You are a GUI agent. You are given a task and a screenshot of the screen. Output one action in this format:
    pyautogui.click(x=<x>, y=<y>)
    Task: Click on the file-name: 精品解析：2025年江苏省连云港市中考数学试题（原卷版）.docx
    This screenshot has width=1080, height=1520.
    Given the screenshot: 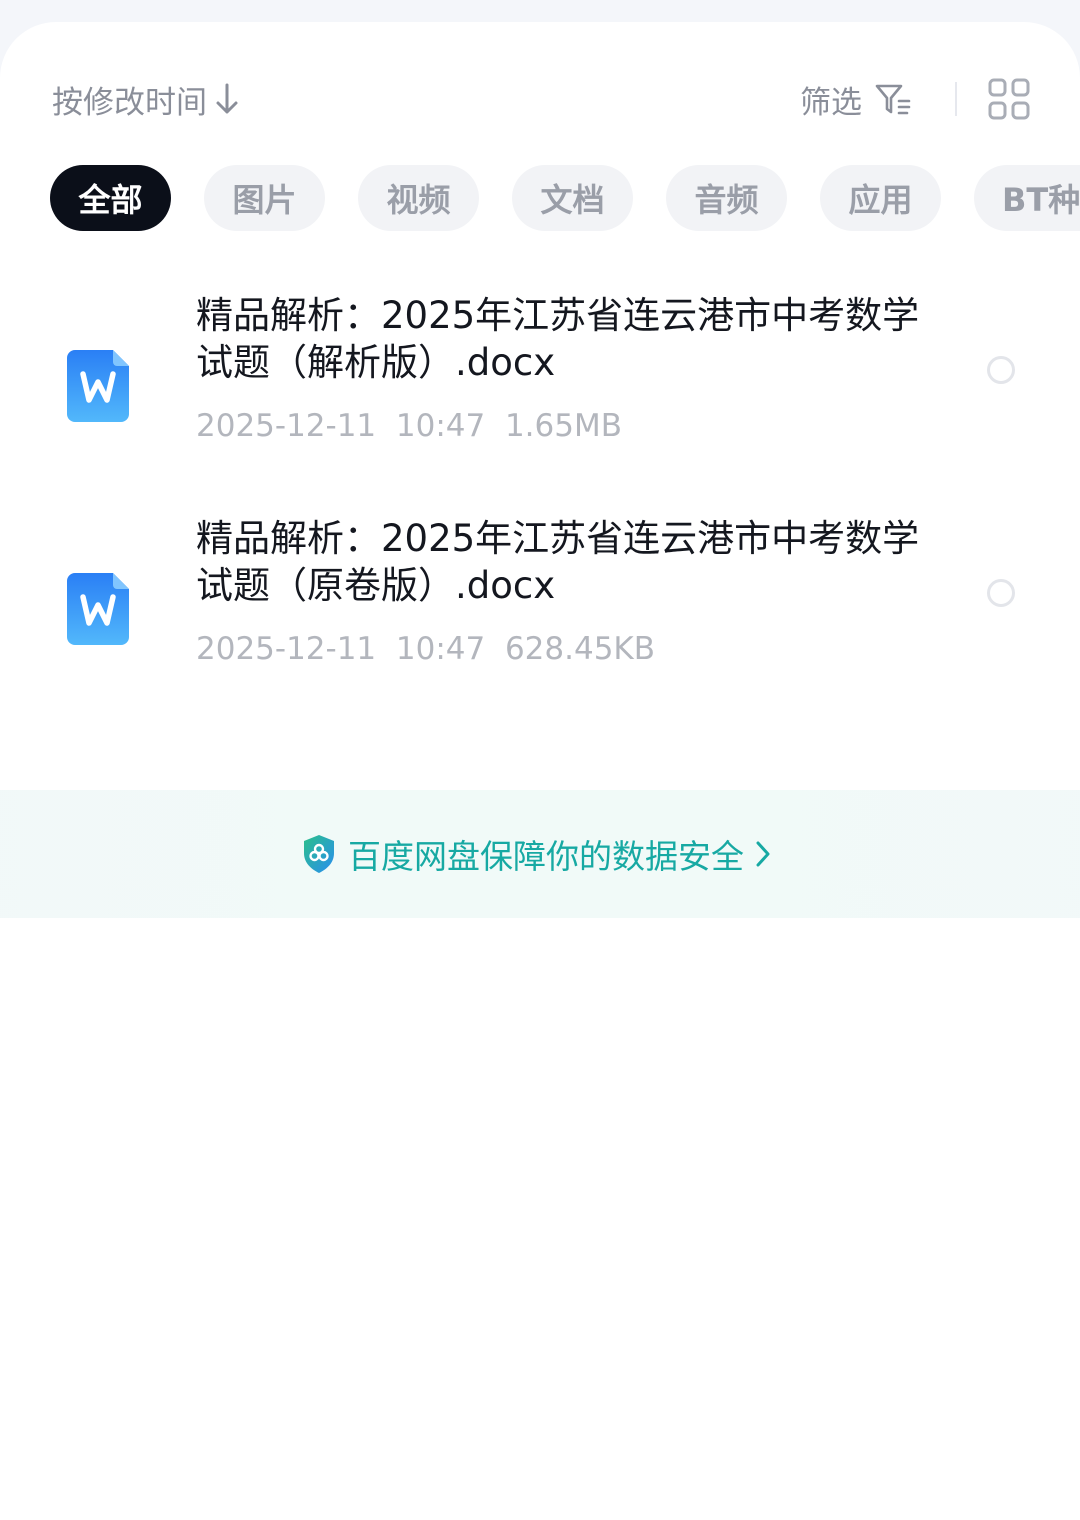 What is the action you would take?
    pyautogui.click(x=558, y=562)
    